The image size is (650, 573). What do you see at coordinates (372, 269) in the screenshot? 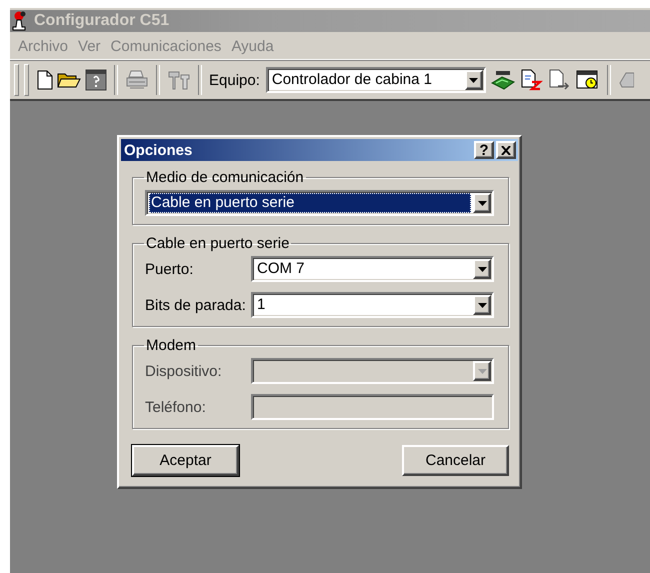
I see `dropdown-field: COM 7` at bounding box center [372, 269].